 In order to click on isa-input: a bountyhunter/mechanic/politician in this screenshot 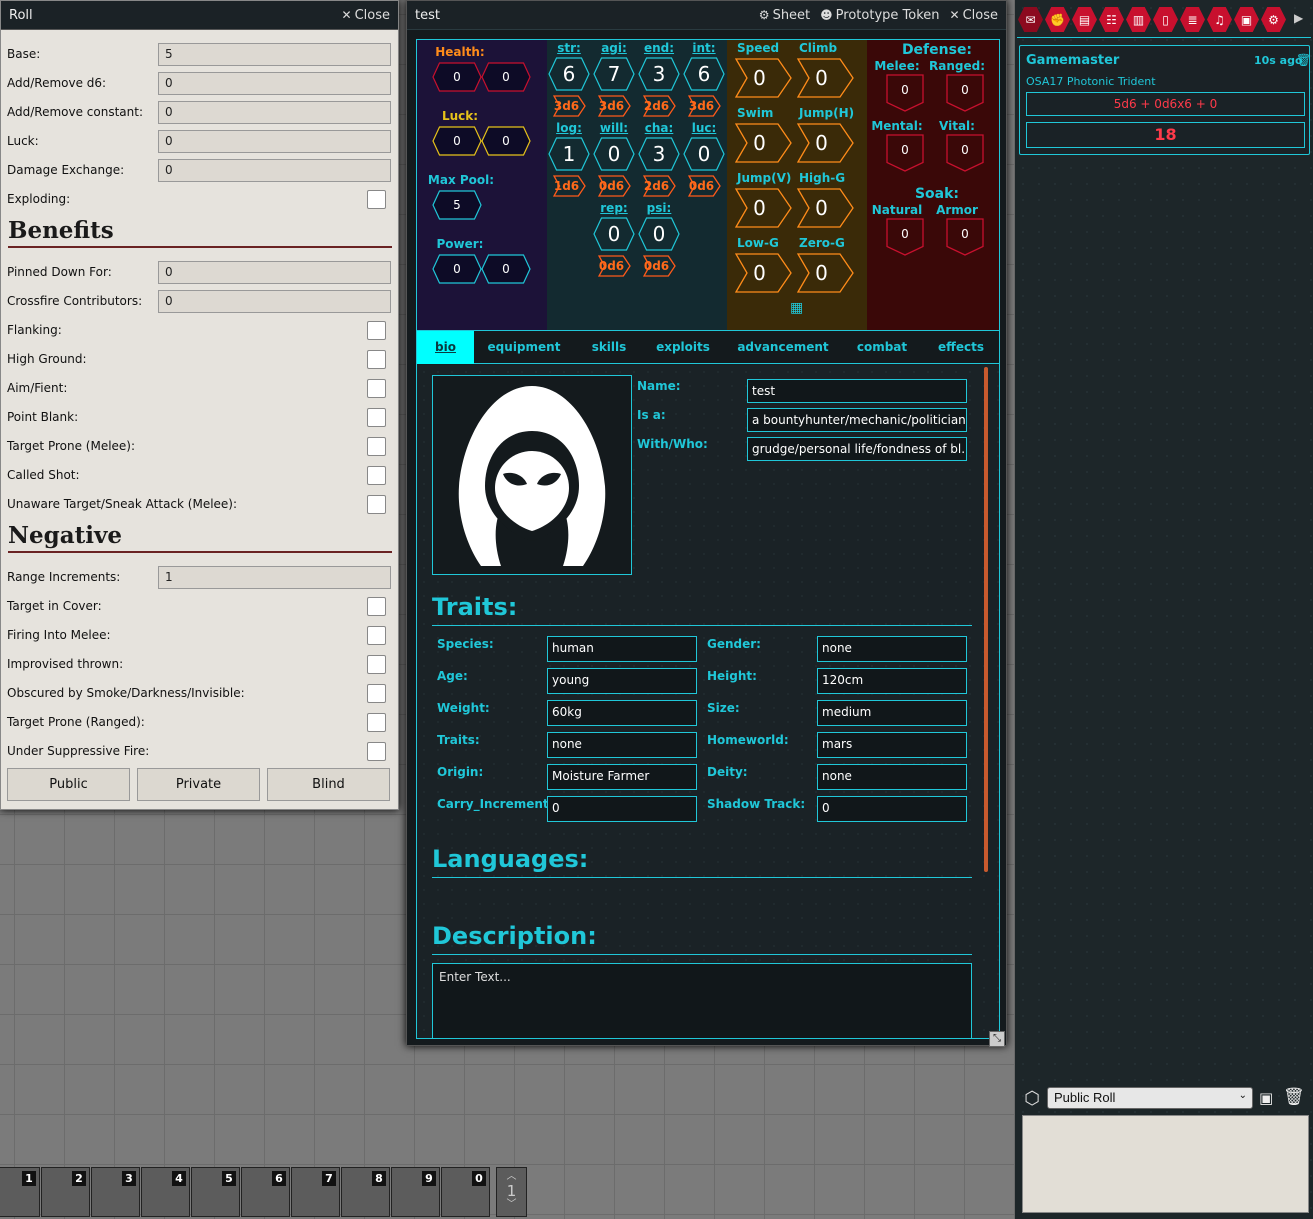, I will do `click(857, 420)`.